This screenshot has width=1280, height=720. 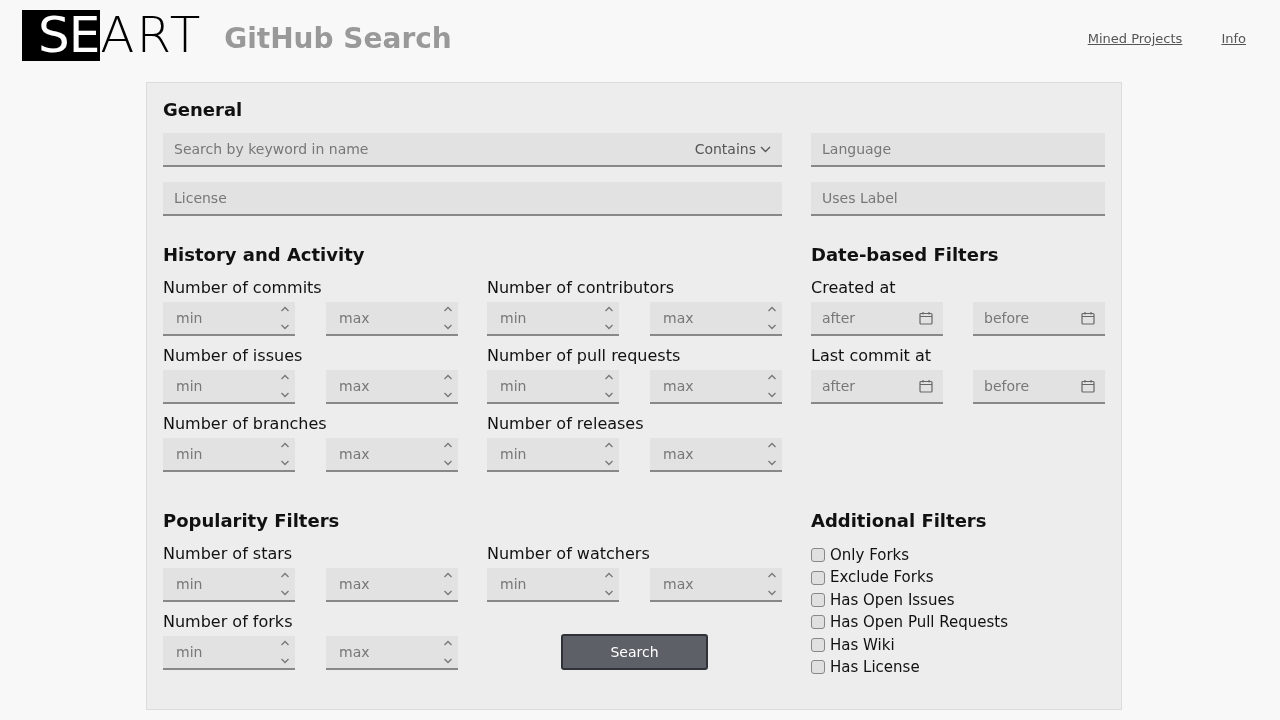 I want to click on checkbox-label: Only Forks, so click(x=870, y=555).